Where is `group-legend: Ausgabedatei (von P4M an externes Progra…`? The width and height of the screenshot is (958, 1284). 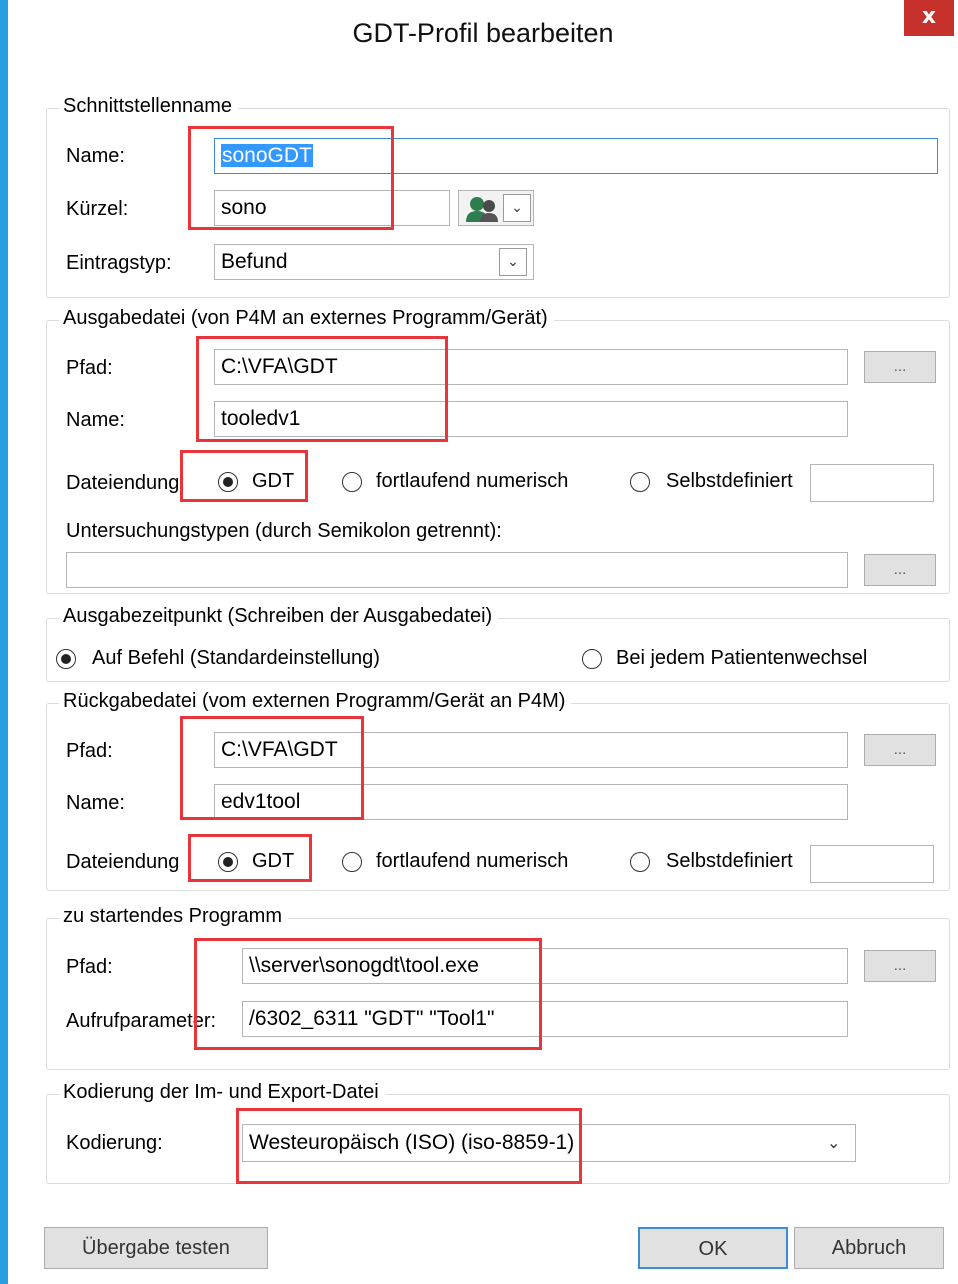 group-legend: Ausgabedatei (von P4M an externes Progra… is located at coordinates (306, 318).